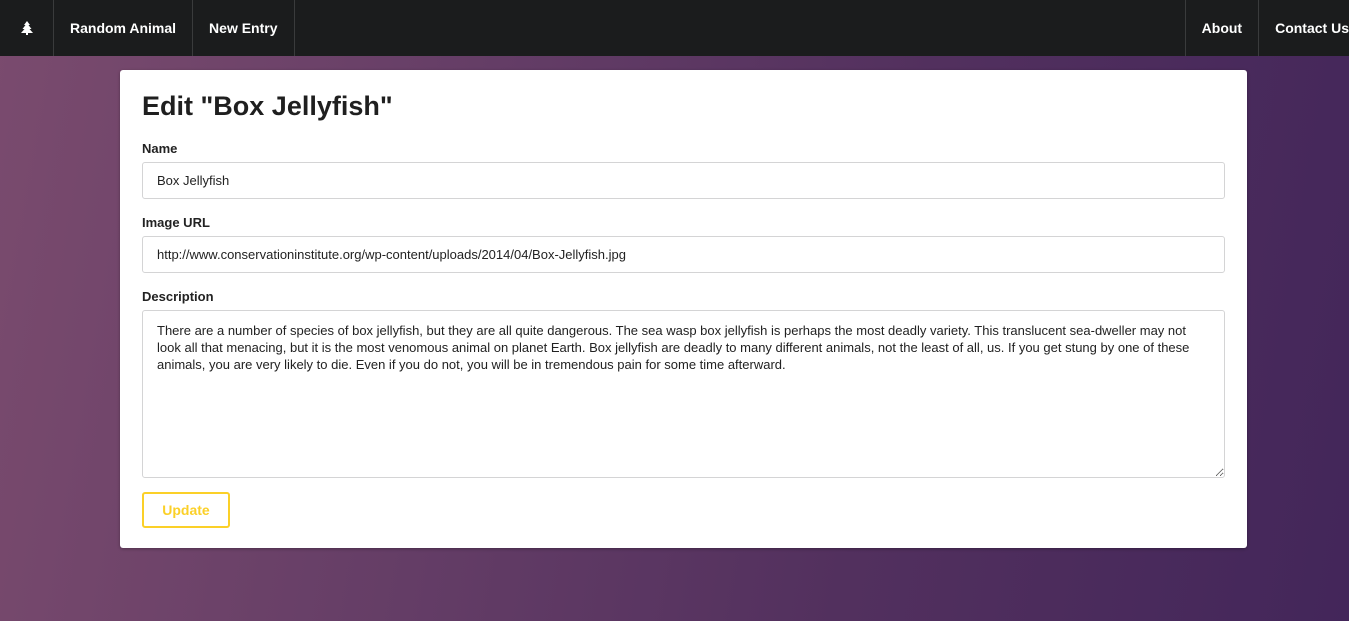  I want to click on image-url-input, so click(683, 254).